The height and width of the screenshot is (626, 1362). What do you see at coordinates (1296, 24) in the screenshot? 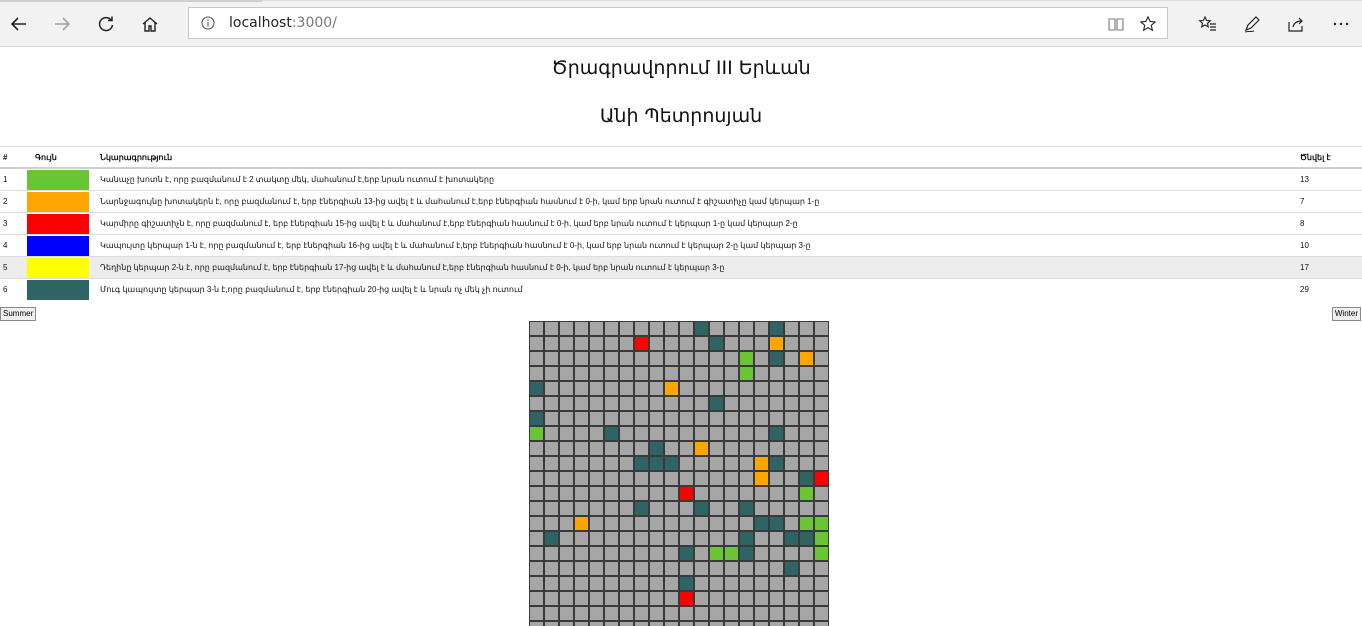
I see `share-button` at bounding box center [1296, 24].